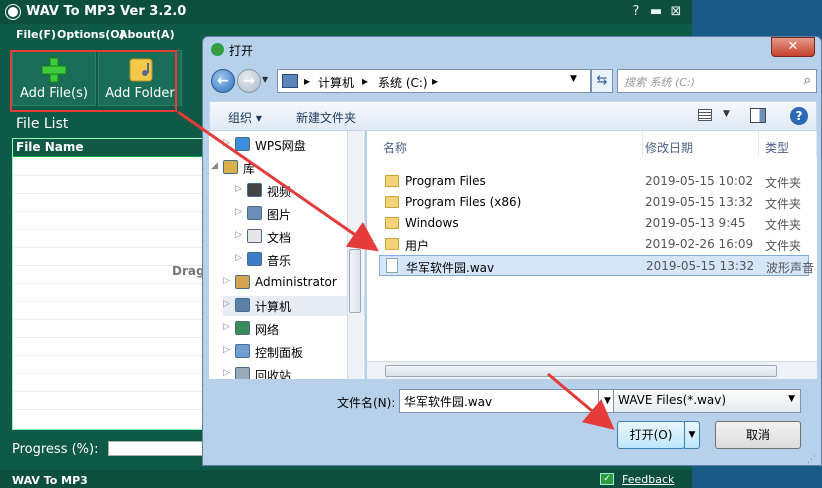  I want to click on forward-arrow-icon: →, so click(249, 81).